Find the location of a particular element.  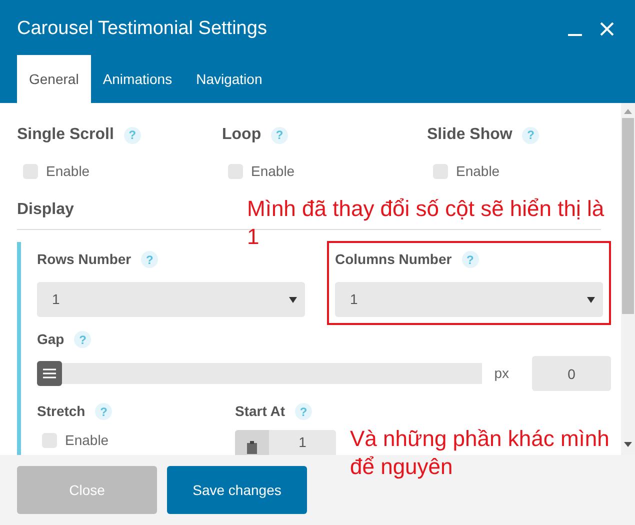

window-title: Carousel Testimonial Settings is located at coordinates (142, 29).